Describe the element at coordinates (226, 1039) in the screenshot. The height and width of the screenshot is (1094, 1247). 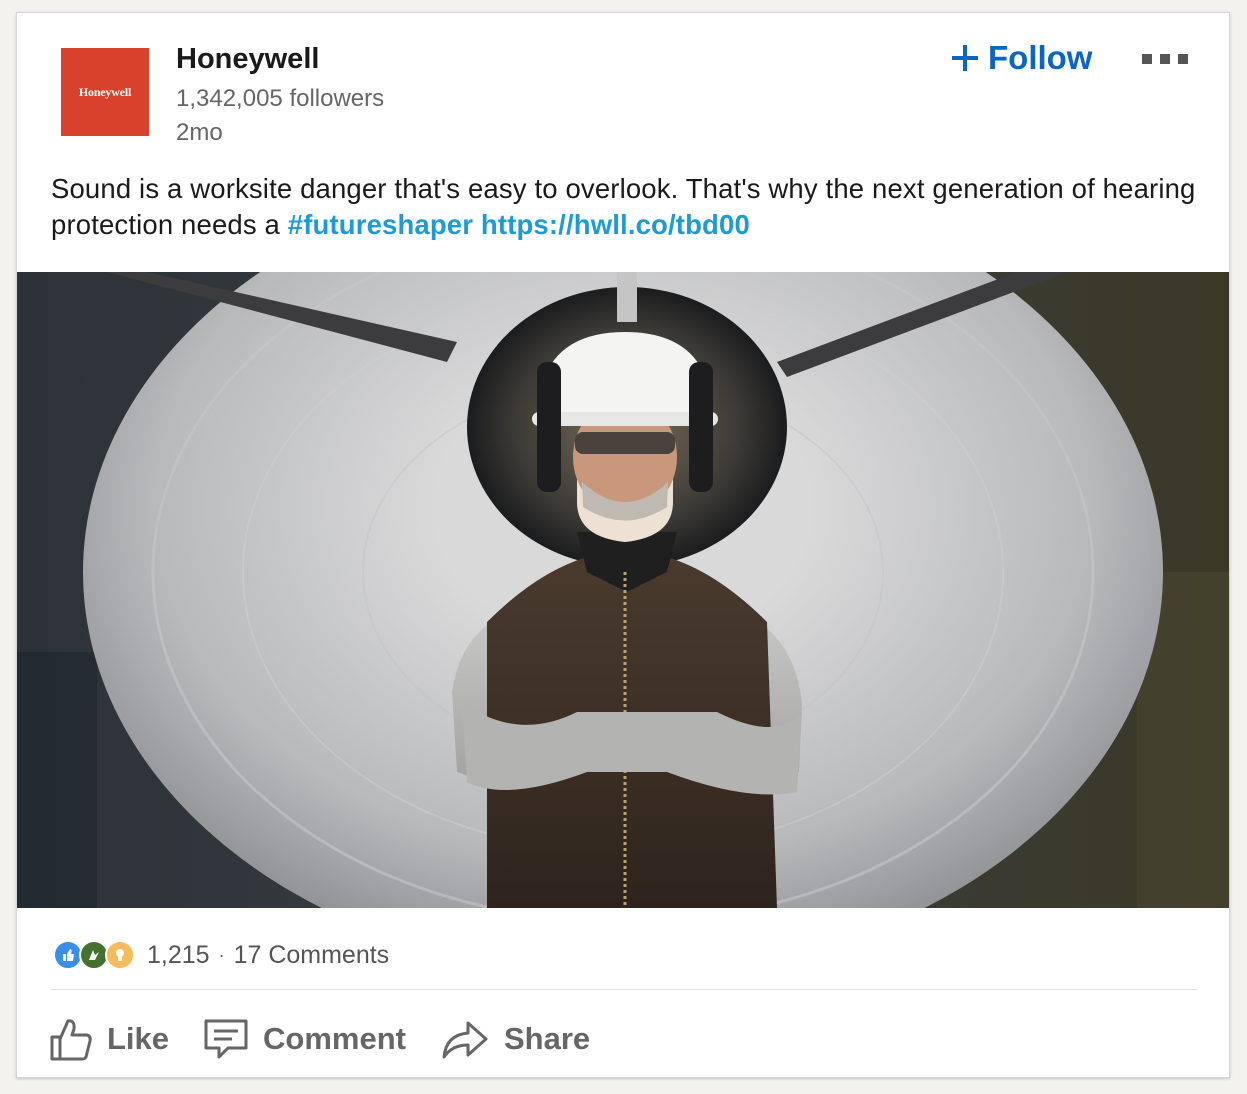
I see `comment-icon` at that location.